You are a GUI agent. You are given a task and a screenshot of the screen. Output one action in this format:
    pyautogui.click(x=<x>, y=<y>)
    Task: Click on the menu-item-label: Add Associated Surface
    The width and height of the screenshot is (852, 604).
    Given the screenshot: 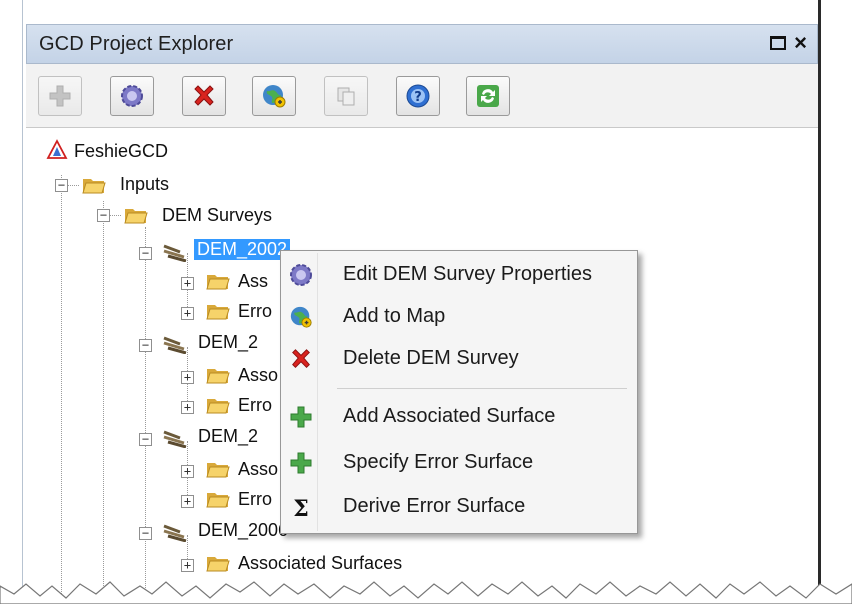 What is the action you would take?
    pyautogui.click(x=449, y=415)
    